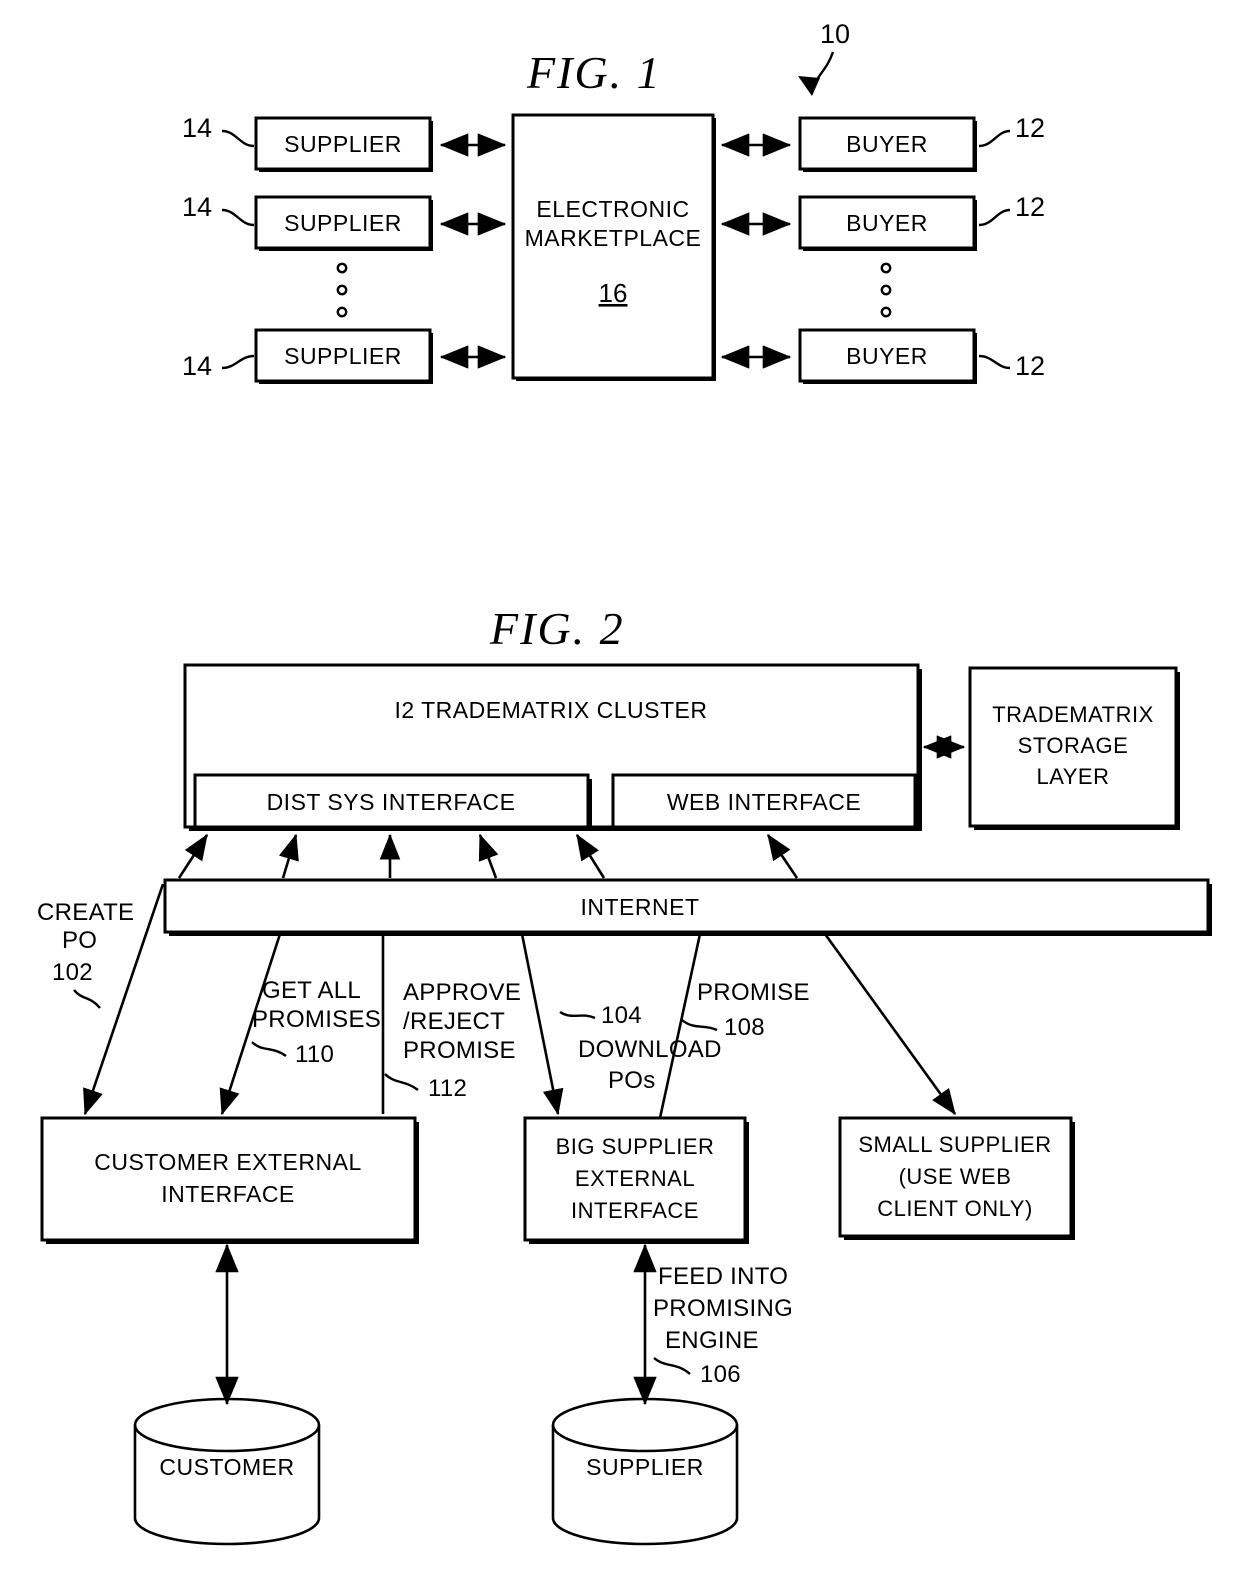 Image resolution: width=1240 pixels, height=1569 pixels. What do you see at coordinates (226, 1467) in the screenshot?
I see `customer-db-label: CUSTOMER` at bounding box center [226, 1467].